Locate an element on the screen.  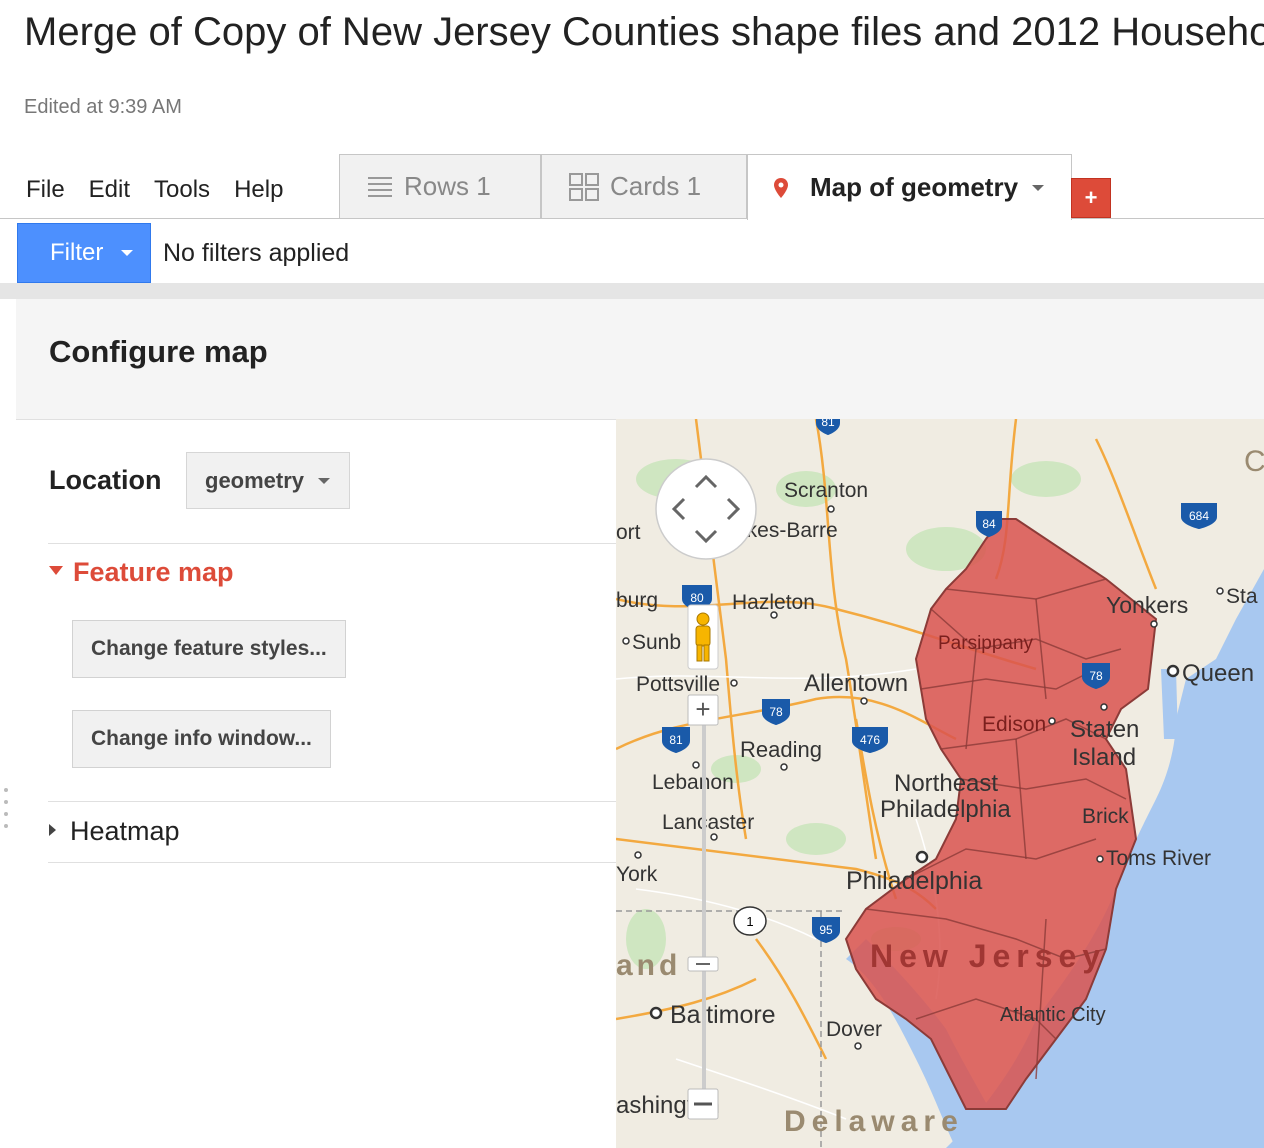
plus-icon: + is located at coordinates (702, 709).